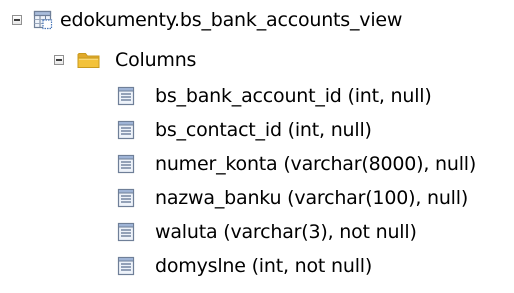 This screenshot has height=293, width=514. I want to click on view-icon, so click(43, 22).